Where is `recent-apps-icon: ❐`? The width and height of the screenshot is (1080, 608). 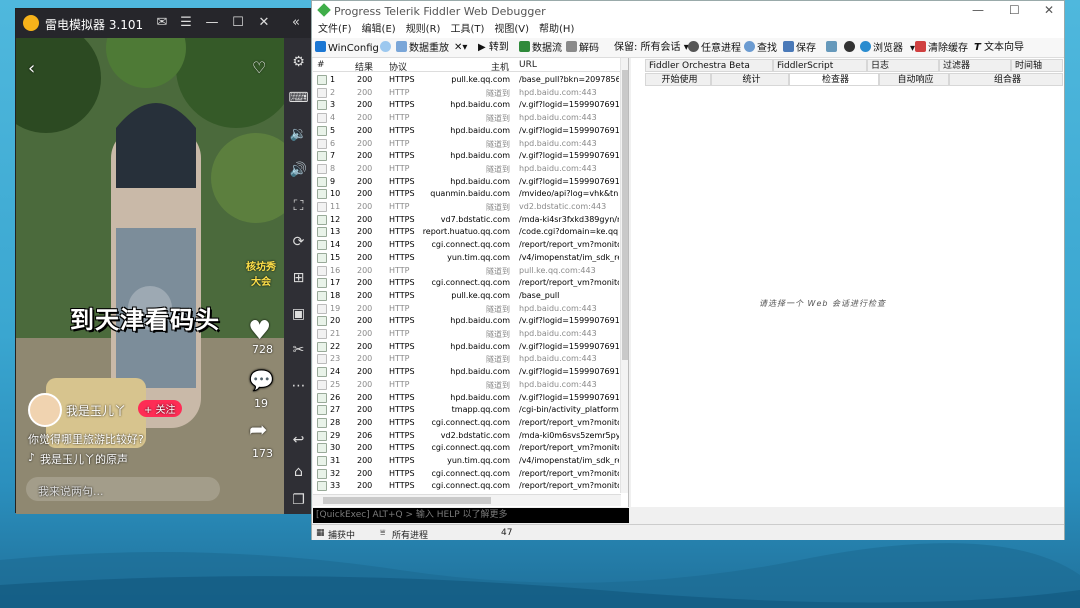
recent-apps-icon: ❐ is located at coordinates (298, 500).